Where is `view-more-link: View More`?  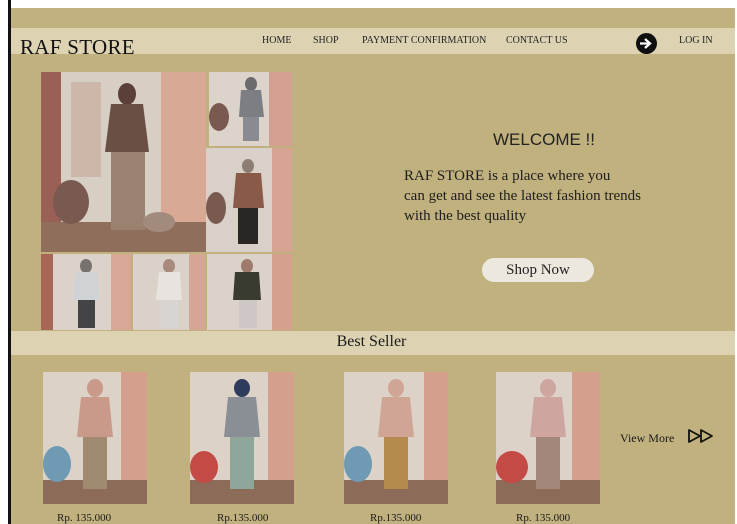
view-more-link: View More is located at coordinates (647, 438).